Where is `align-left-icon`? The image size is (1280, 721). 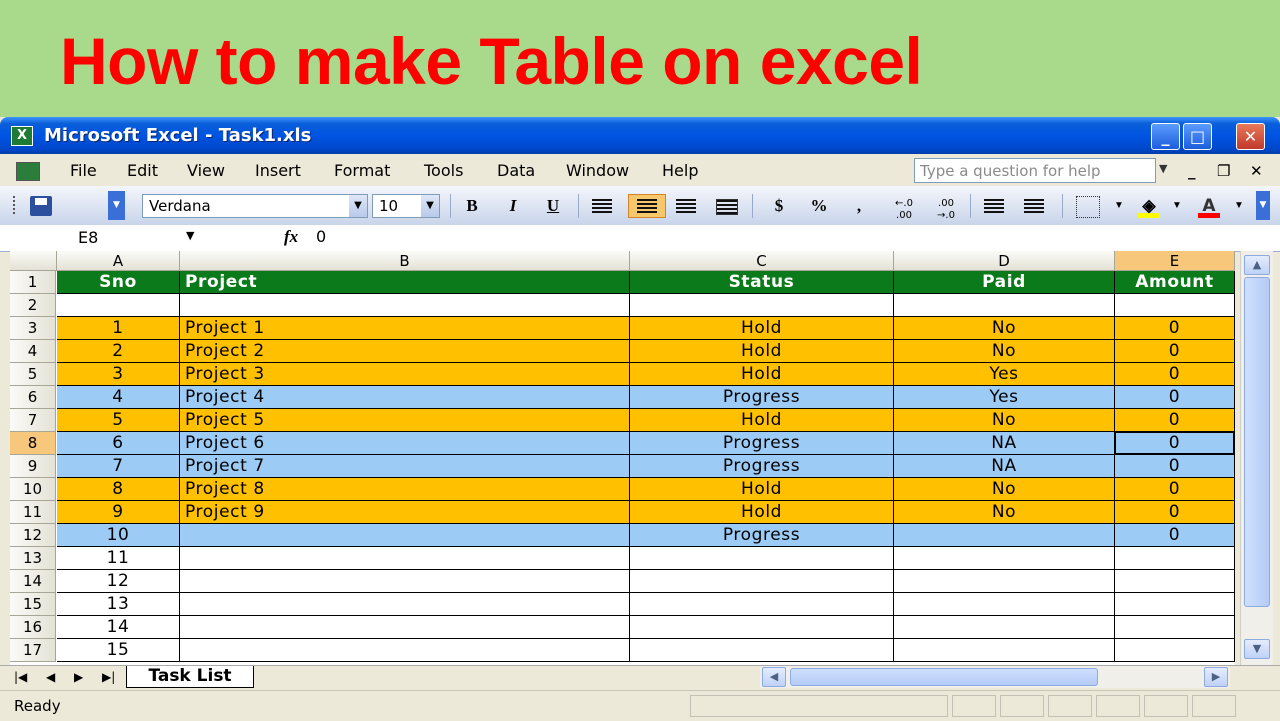
align-left-icon is located at coordinates (602, 206).